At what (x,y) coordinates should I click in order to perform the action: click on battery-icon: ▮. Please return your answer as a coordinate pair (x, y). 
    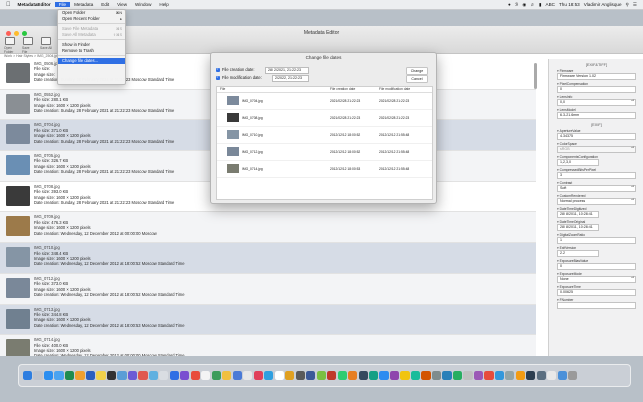
    Looking at the image, I should click on (540, 5).